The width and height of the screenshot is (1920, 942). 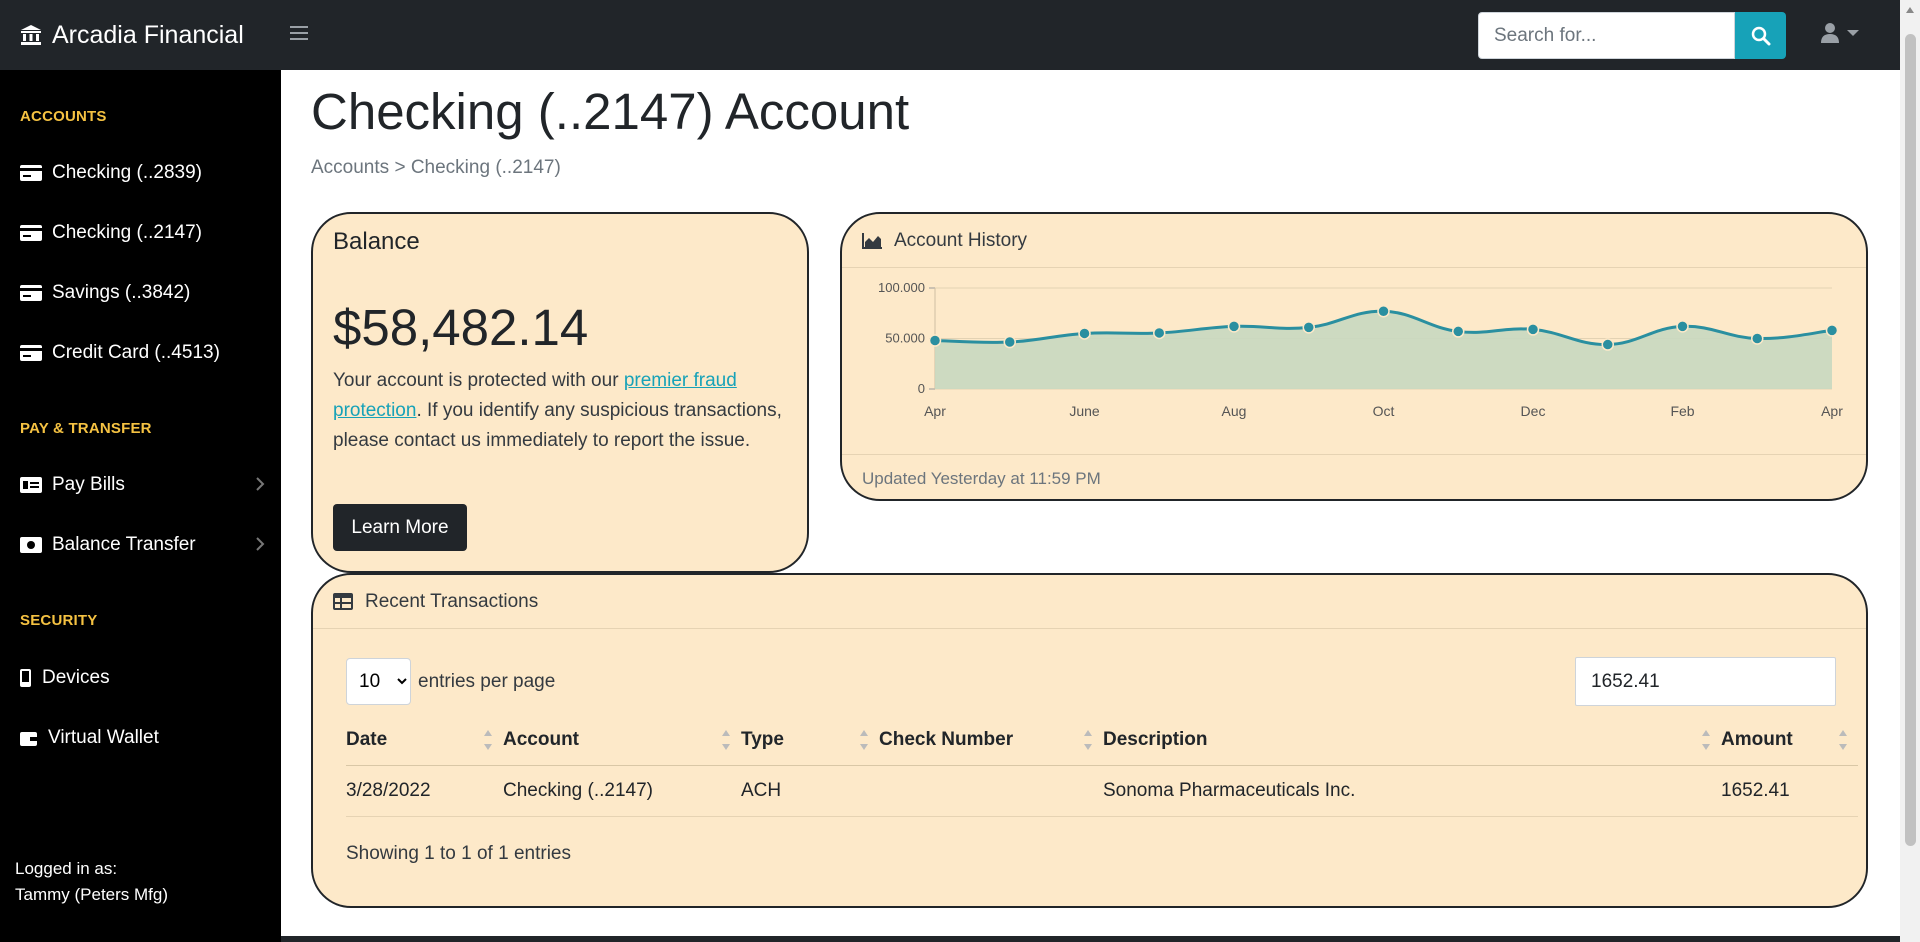 What do you see at coordinates (1354, 476) in the screenshot?
I see `history-updated-text: Updated Yesterday at 11:59 PM` at bounding box center [1354, 476].